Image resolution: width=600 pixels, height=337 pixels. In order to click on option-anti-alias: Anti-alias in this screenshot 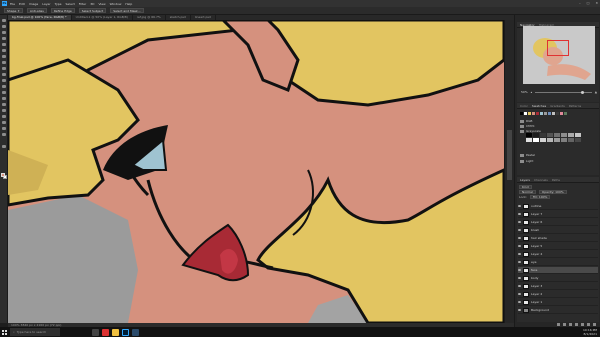, I will do `click(36, 10)`.